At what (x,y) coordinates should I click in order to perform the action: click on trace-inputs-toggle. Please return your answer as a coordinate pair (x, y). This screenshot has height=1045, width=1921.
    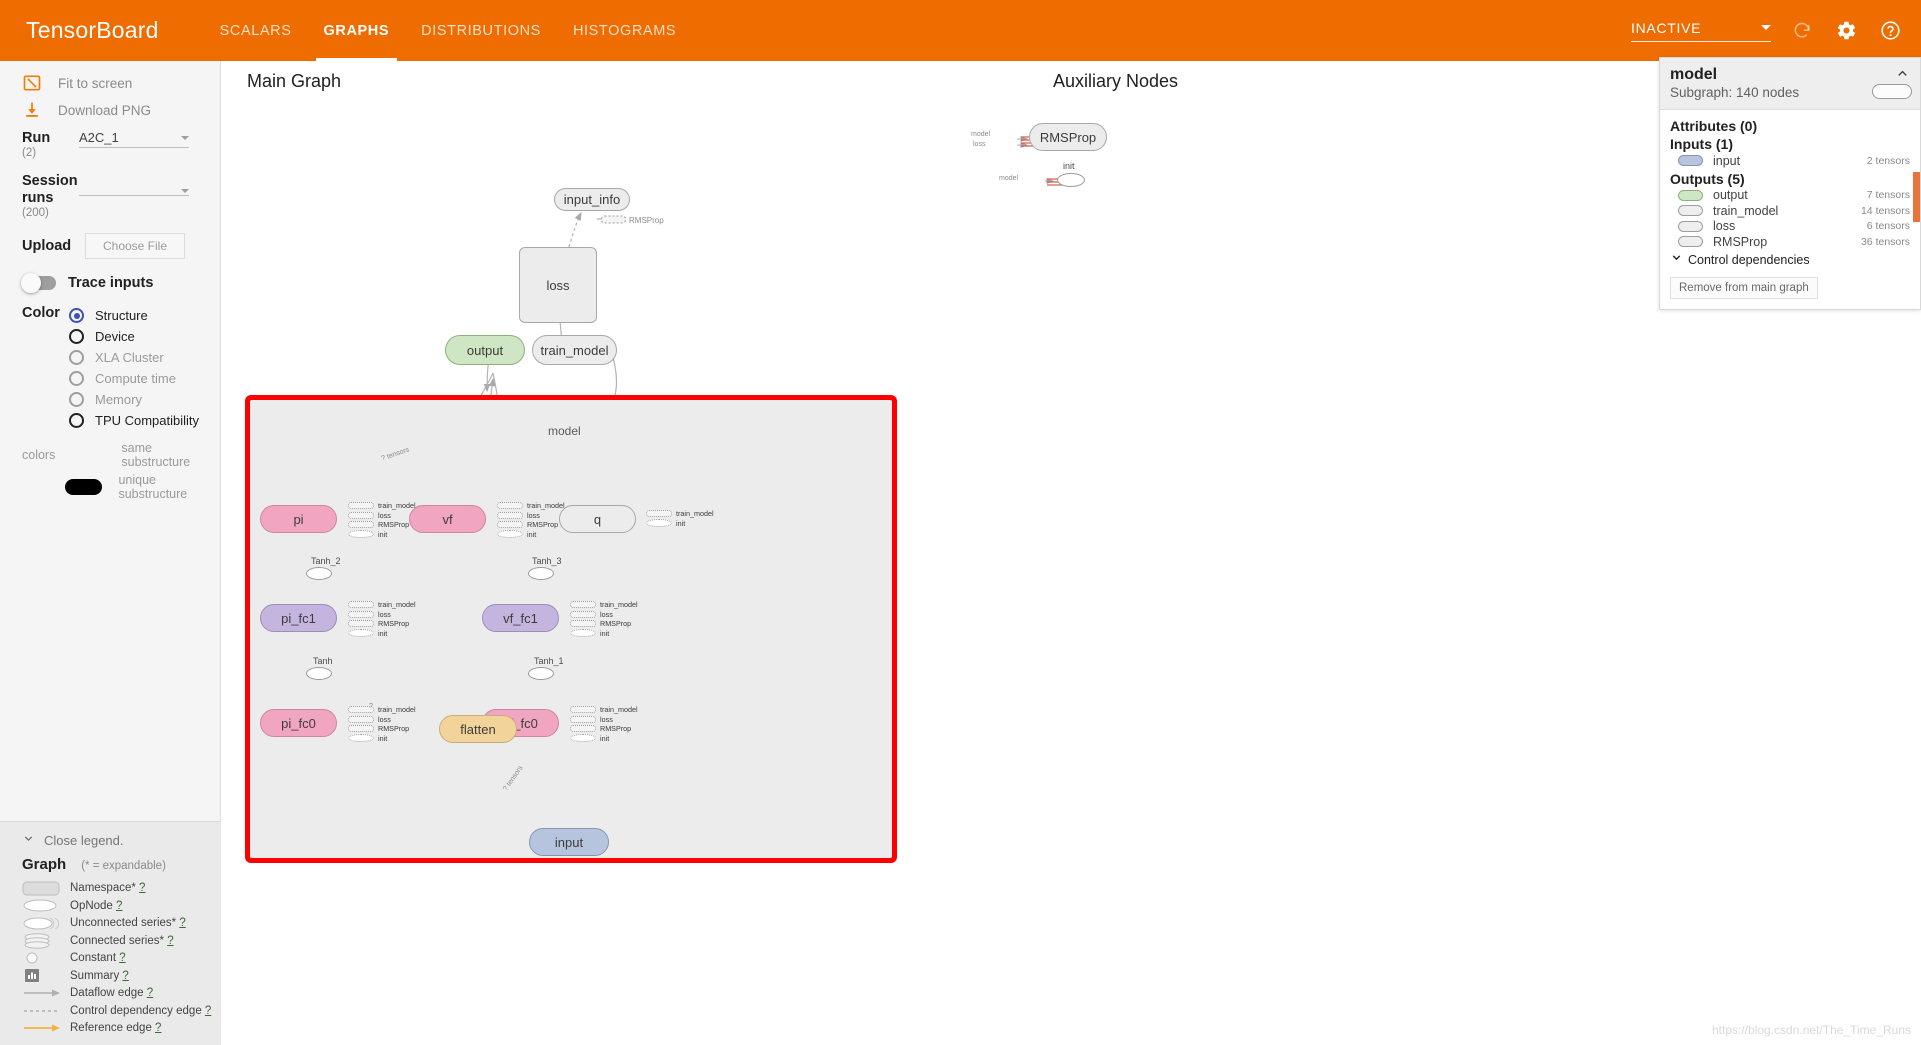
    Looking at the image, I should click on (38, 283).